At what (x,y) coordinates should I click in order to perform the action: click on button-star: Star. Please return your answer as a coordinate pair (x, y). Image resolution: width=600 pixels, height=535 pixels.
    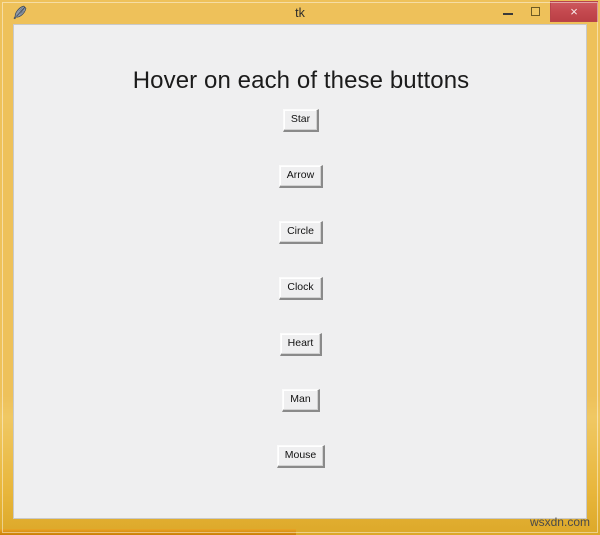
    Looking at the image, I should click on (301, 120).